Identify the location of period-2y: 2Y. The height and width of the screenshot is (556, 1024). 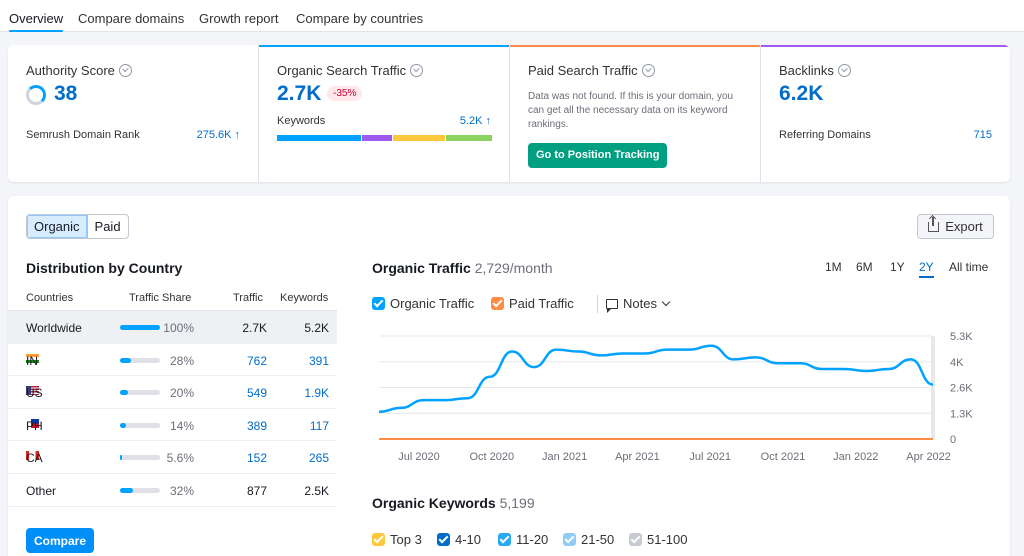
(926, 269).